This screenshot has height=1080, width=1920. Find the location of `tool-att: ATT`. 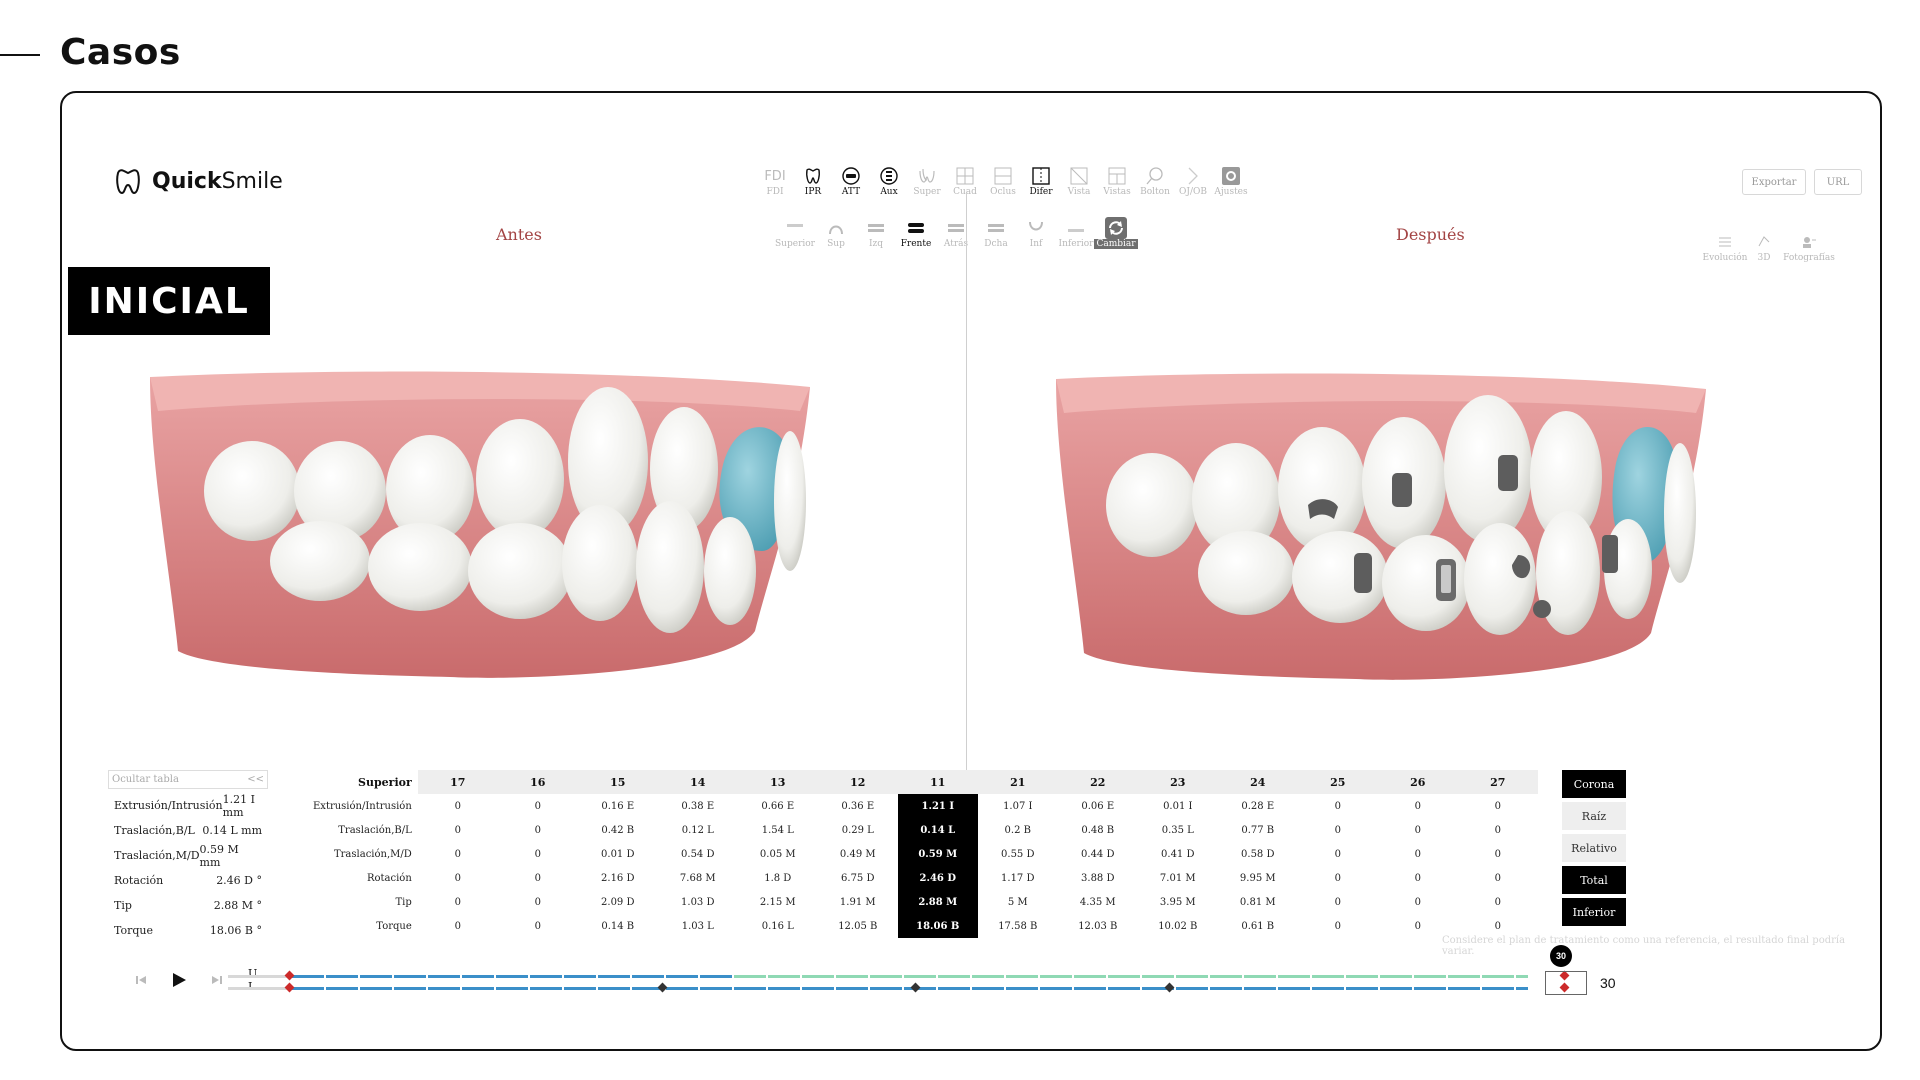

tool-att: ATT is located at coordinates (851, 181).